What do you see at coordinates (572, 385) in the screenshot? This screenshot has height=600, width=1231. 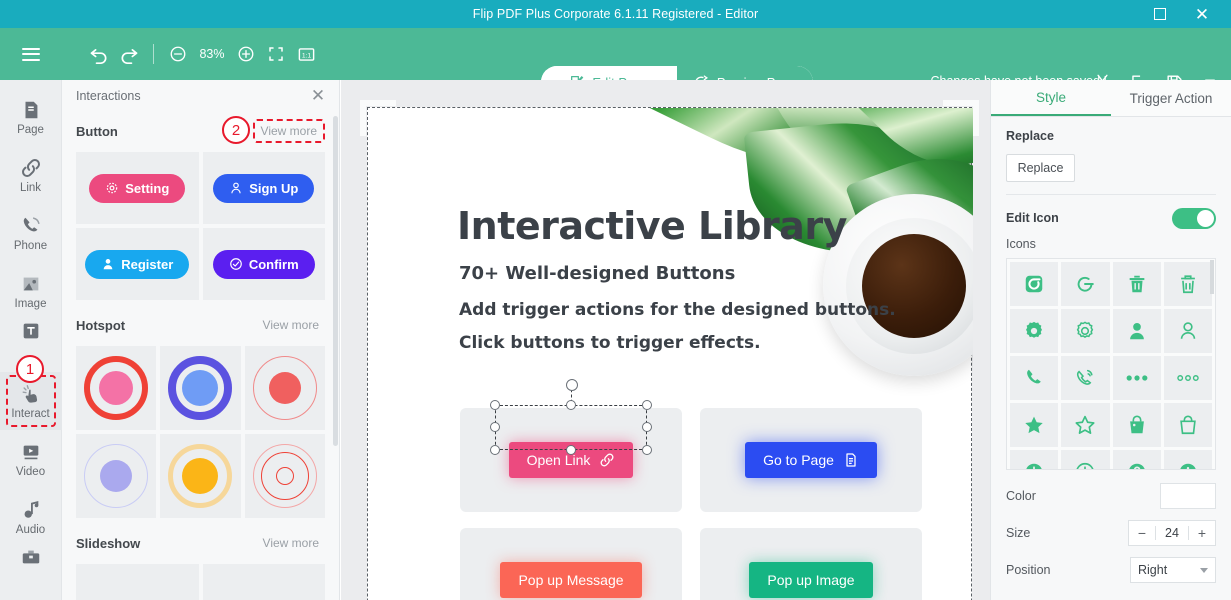 I see `rotate-handle` at bounding box center [572, 385].